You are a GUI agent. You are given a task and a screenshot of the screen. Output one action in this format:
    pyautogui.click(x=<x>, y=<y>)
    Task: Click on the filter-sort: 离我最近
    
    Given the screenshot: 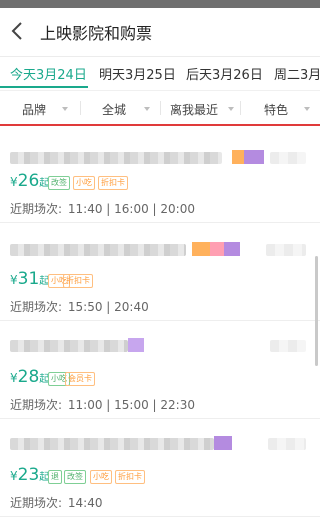 What is the action you would take?
    pyautogui.click(x=202, y=109)
    